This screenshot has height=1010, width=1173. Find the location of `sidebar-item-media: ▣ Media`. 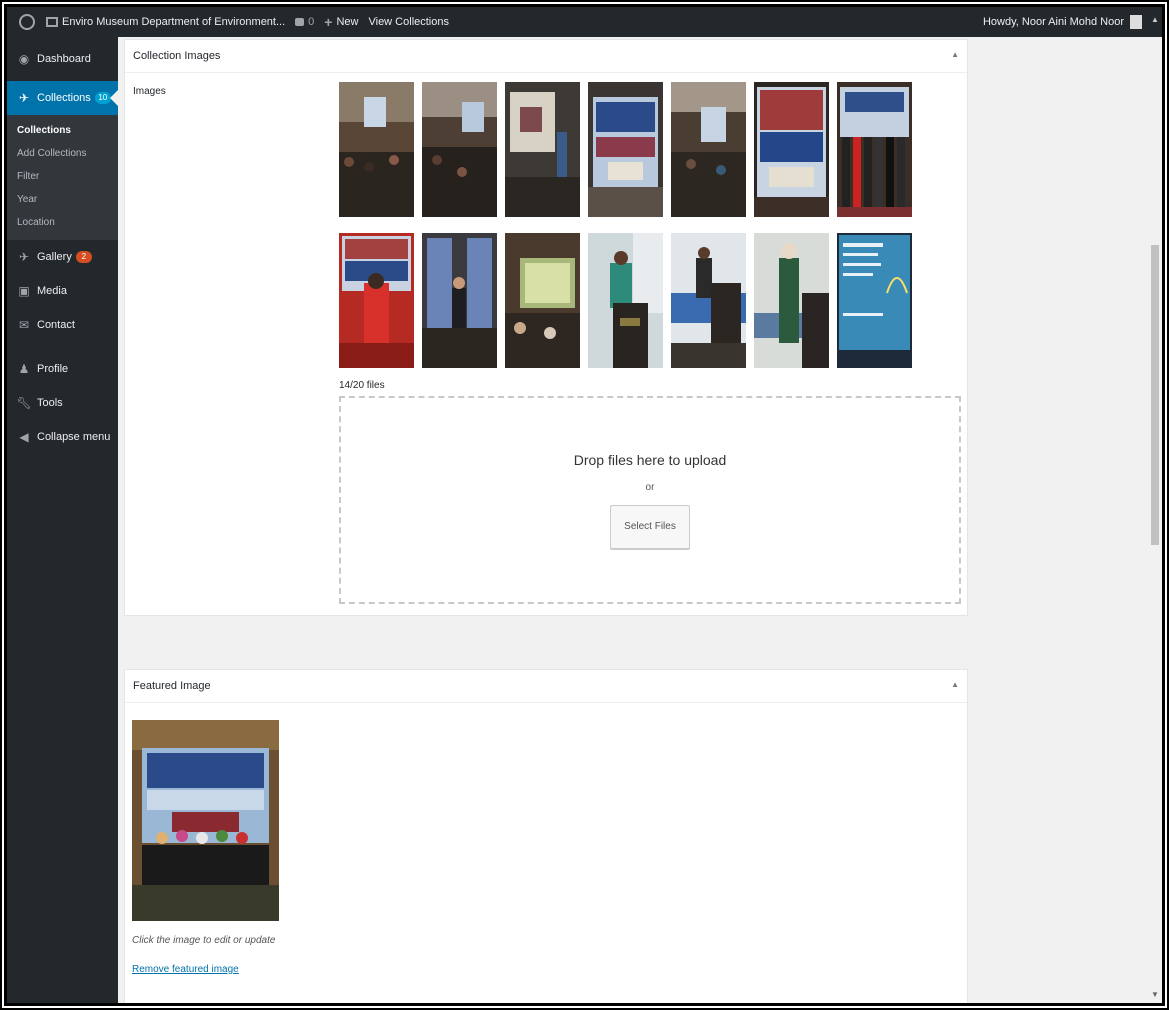

sidebar-item-media: ▣ Media is located at coordinates (62, 291).